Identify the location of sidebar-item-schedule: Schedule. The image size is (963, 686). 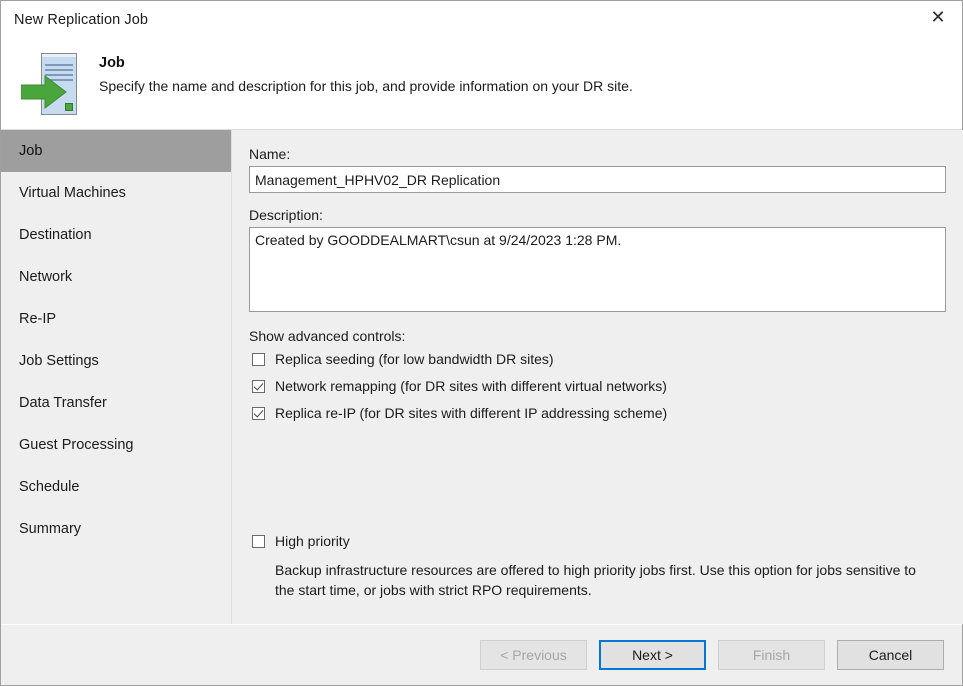
(116, 487).